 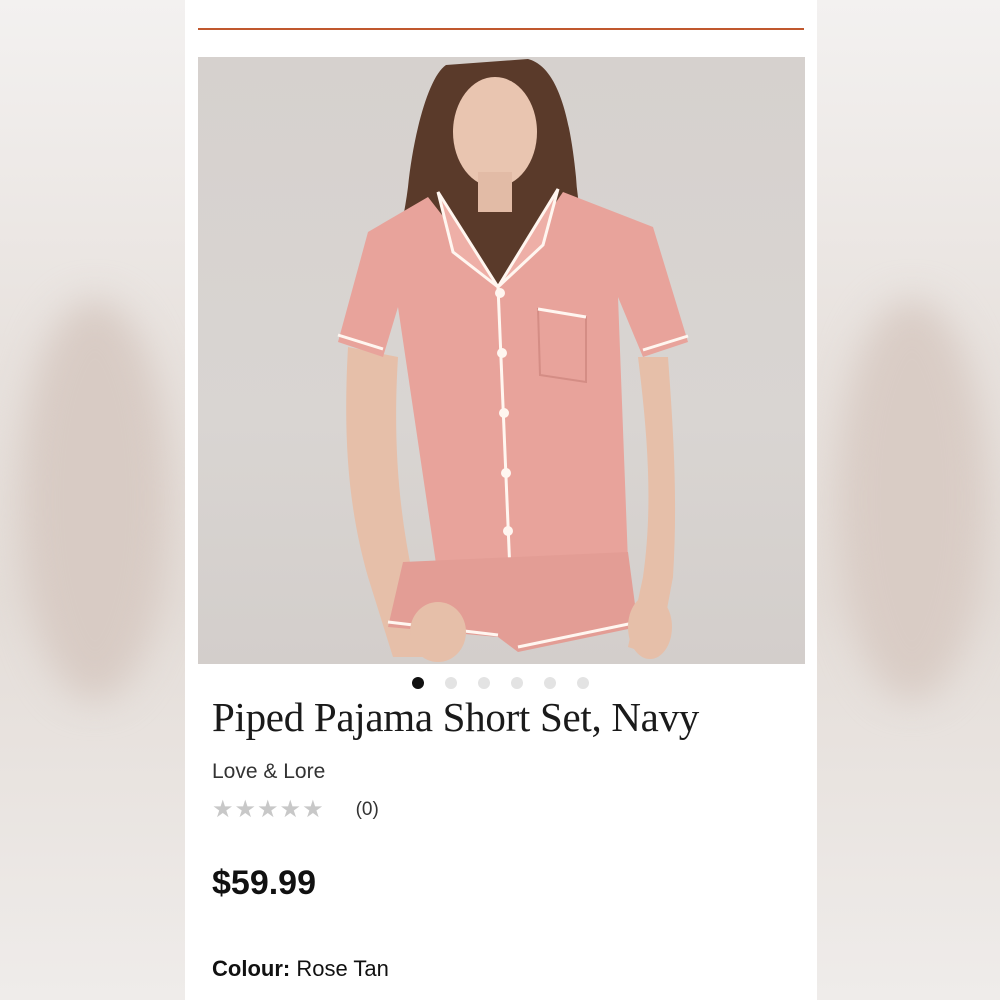 I want to click on colour-selection: Colour: Rose Tan, so click(x=300, y=969).